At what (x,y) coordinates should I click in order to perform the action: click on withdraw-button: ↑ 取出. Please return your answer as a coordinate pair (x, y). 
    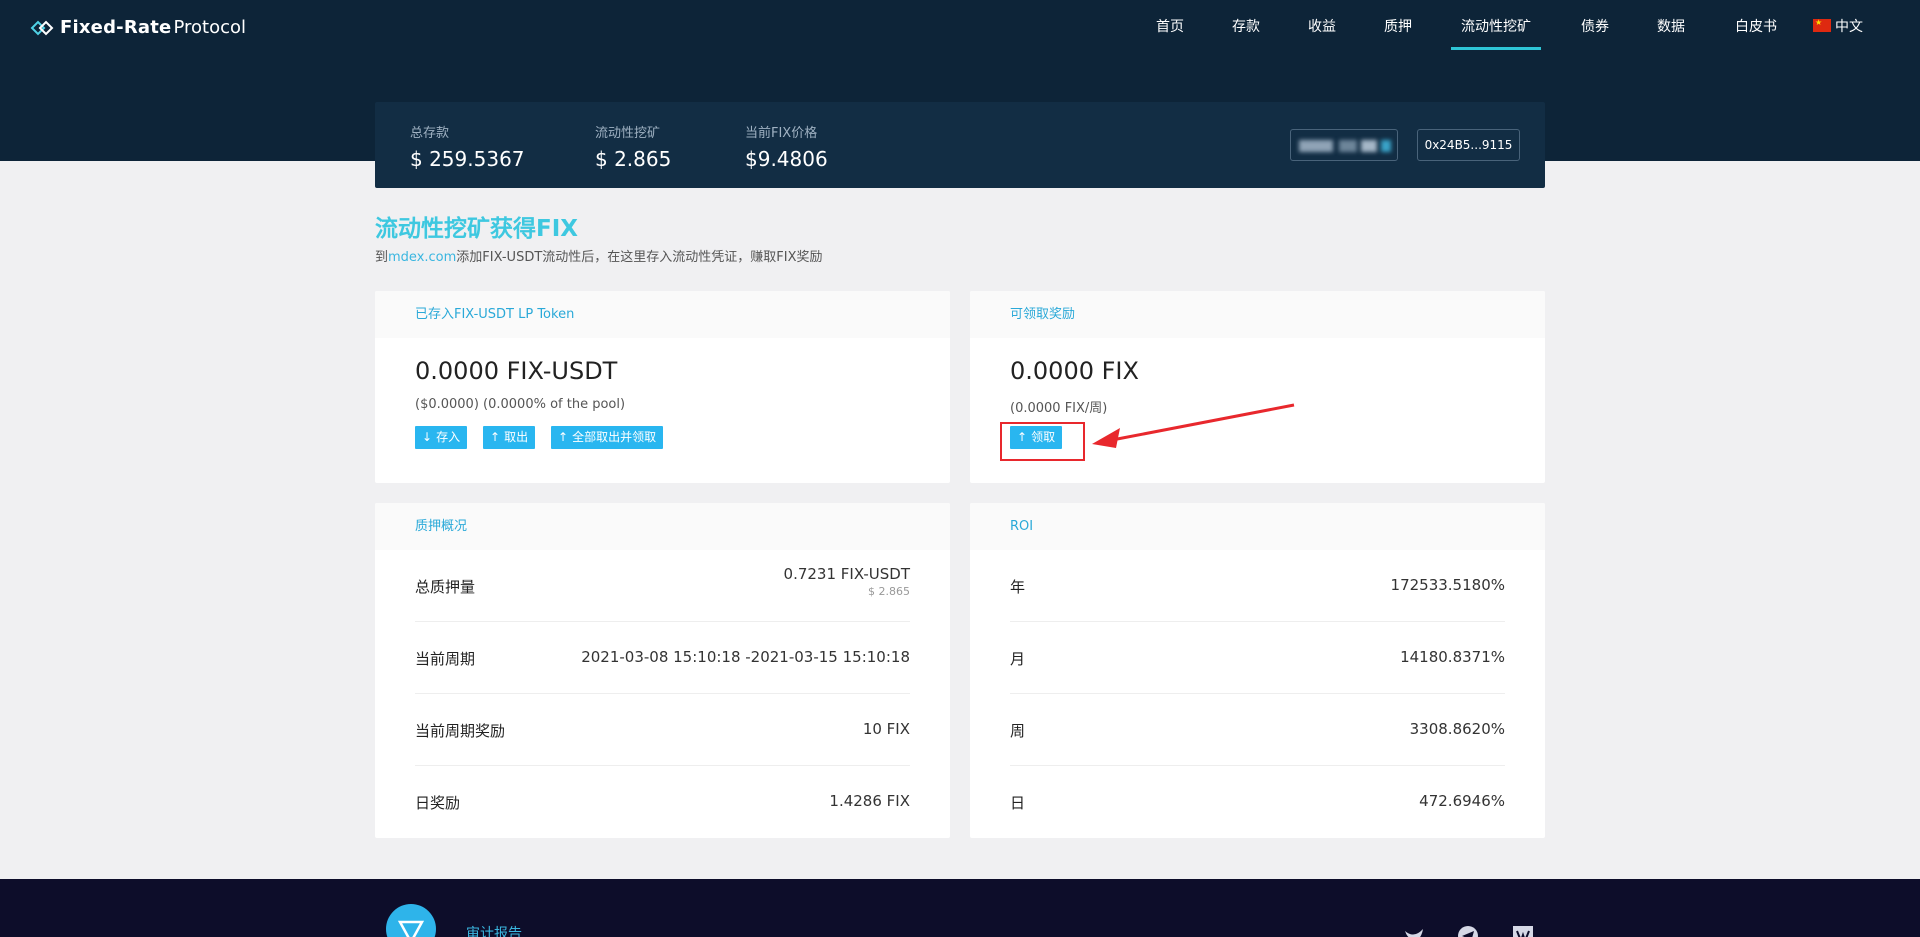
    Looking at the image, I should click on (509, 437).